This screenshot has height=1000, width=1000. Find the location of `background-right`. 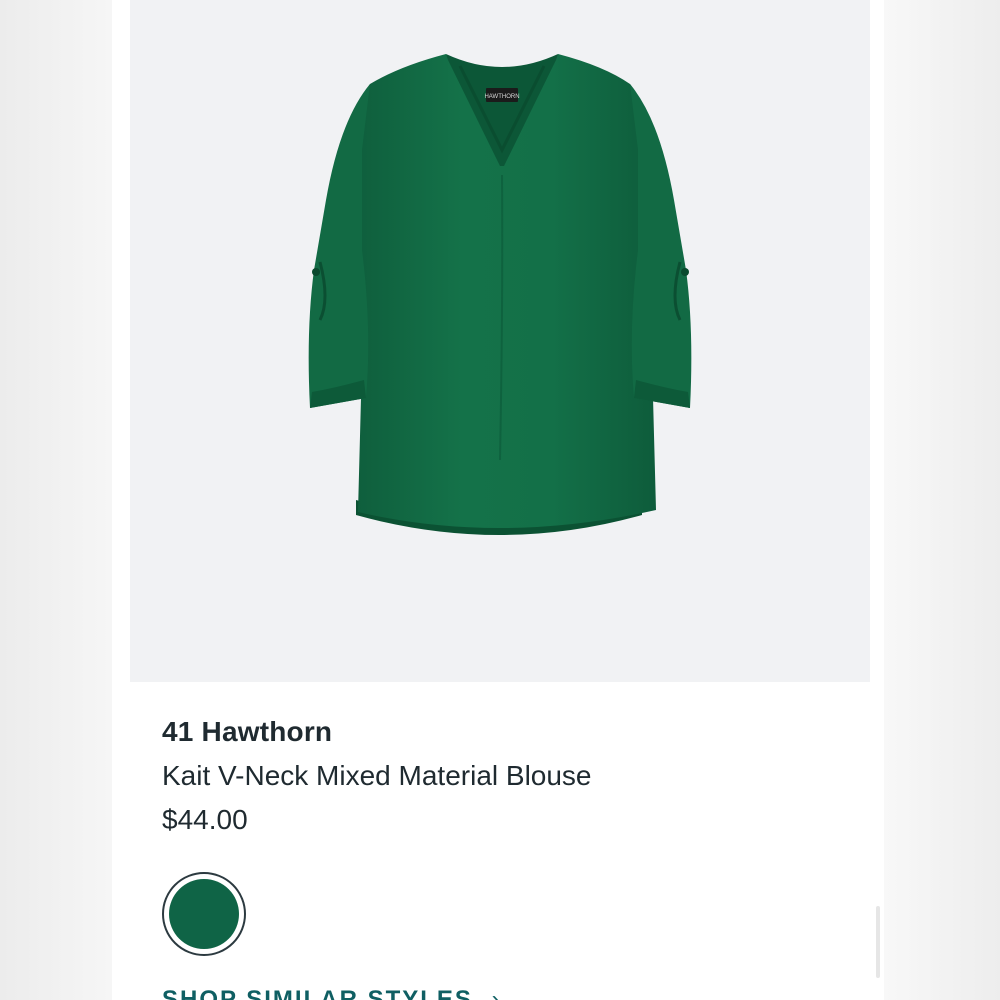

background-right is located at coordinates (941, 500).